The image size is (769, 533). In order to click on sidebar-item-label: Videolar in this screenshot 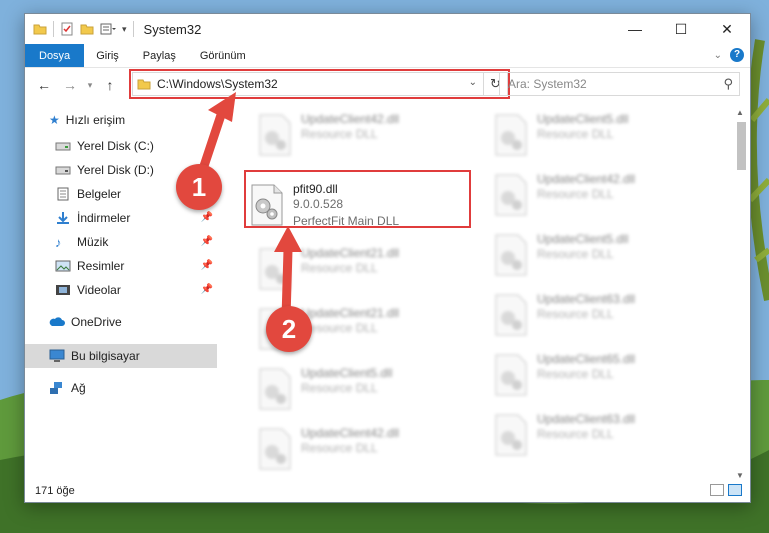, I will do `click(99, 290)`.